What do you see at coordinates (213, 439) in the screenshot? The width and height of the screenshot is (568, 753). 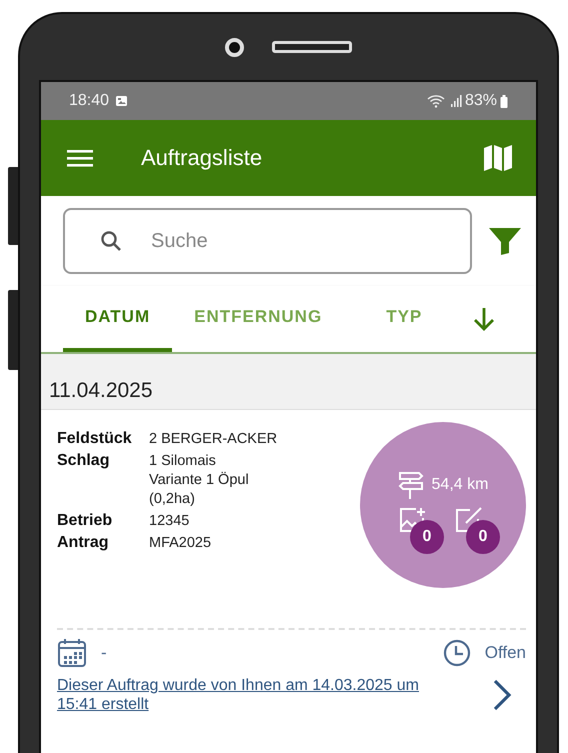 I see `field-value: 2 BERGER-ACKER` at bounding box center [213, 439].